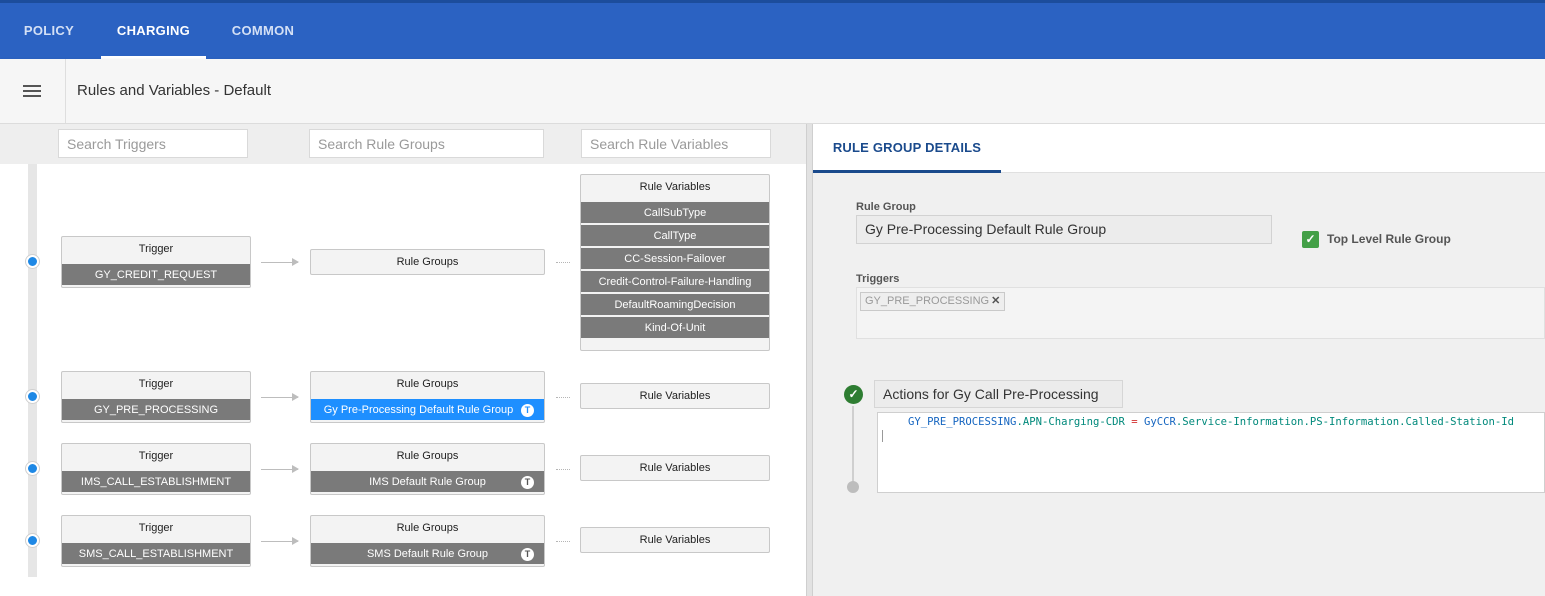  I want to click on trigger-chip-label: GY_PRE_PROCESSING, so click(927, 301).